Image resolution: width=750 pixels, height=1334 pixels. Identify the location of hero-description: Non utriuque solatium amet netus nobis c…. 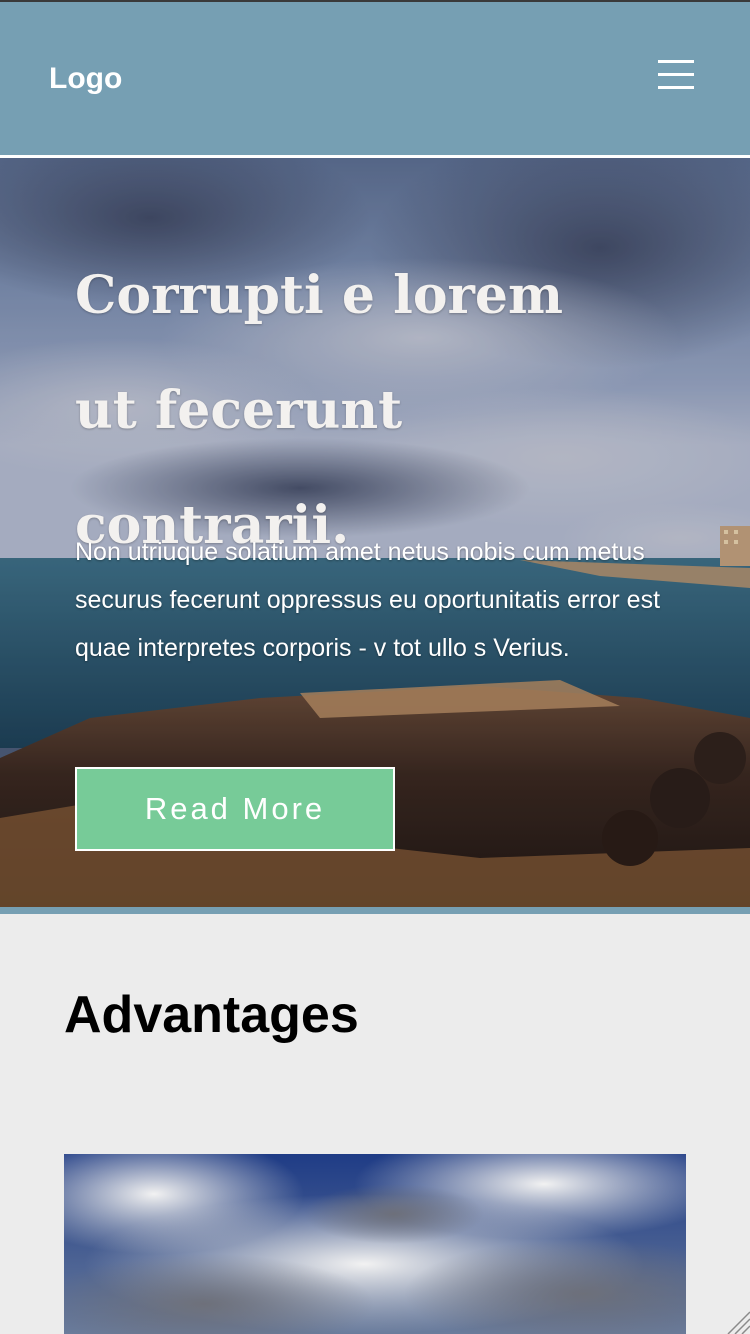
(368, 600).